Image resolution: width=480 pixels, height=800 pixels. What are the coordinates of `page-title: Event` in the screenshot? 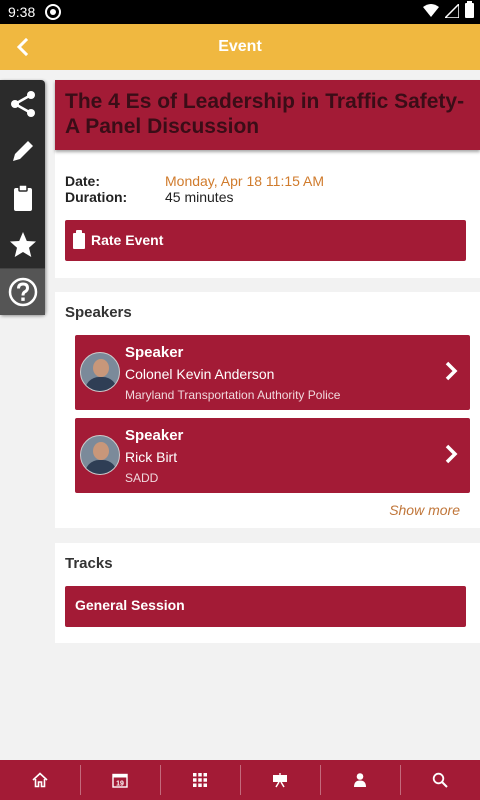 It's located at (240, 46).